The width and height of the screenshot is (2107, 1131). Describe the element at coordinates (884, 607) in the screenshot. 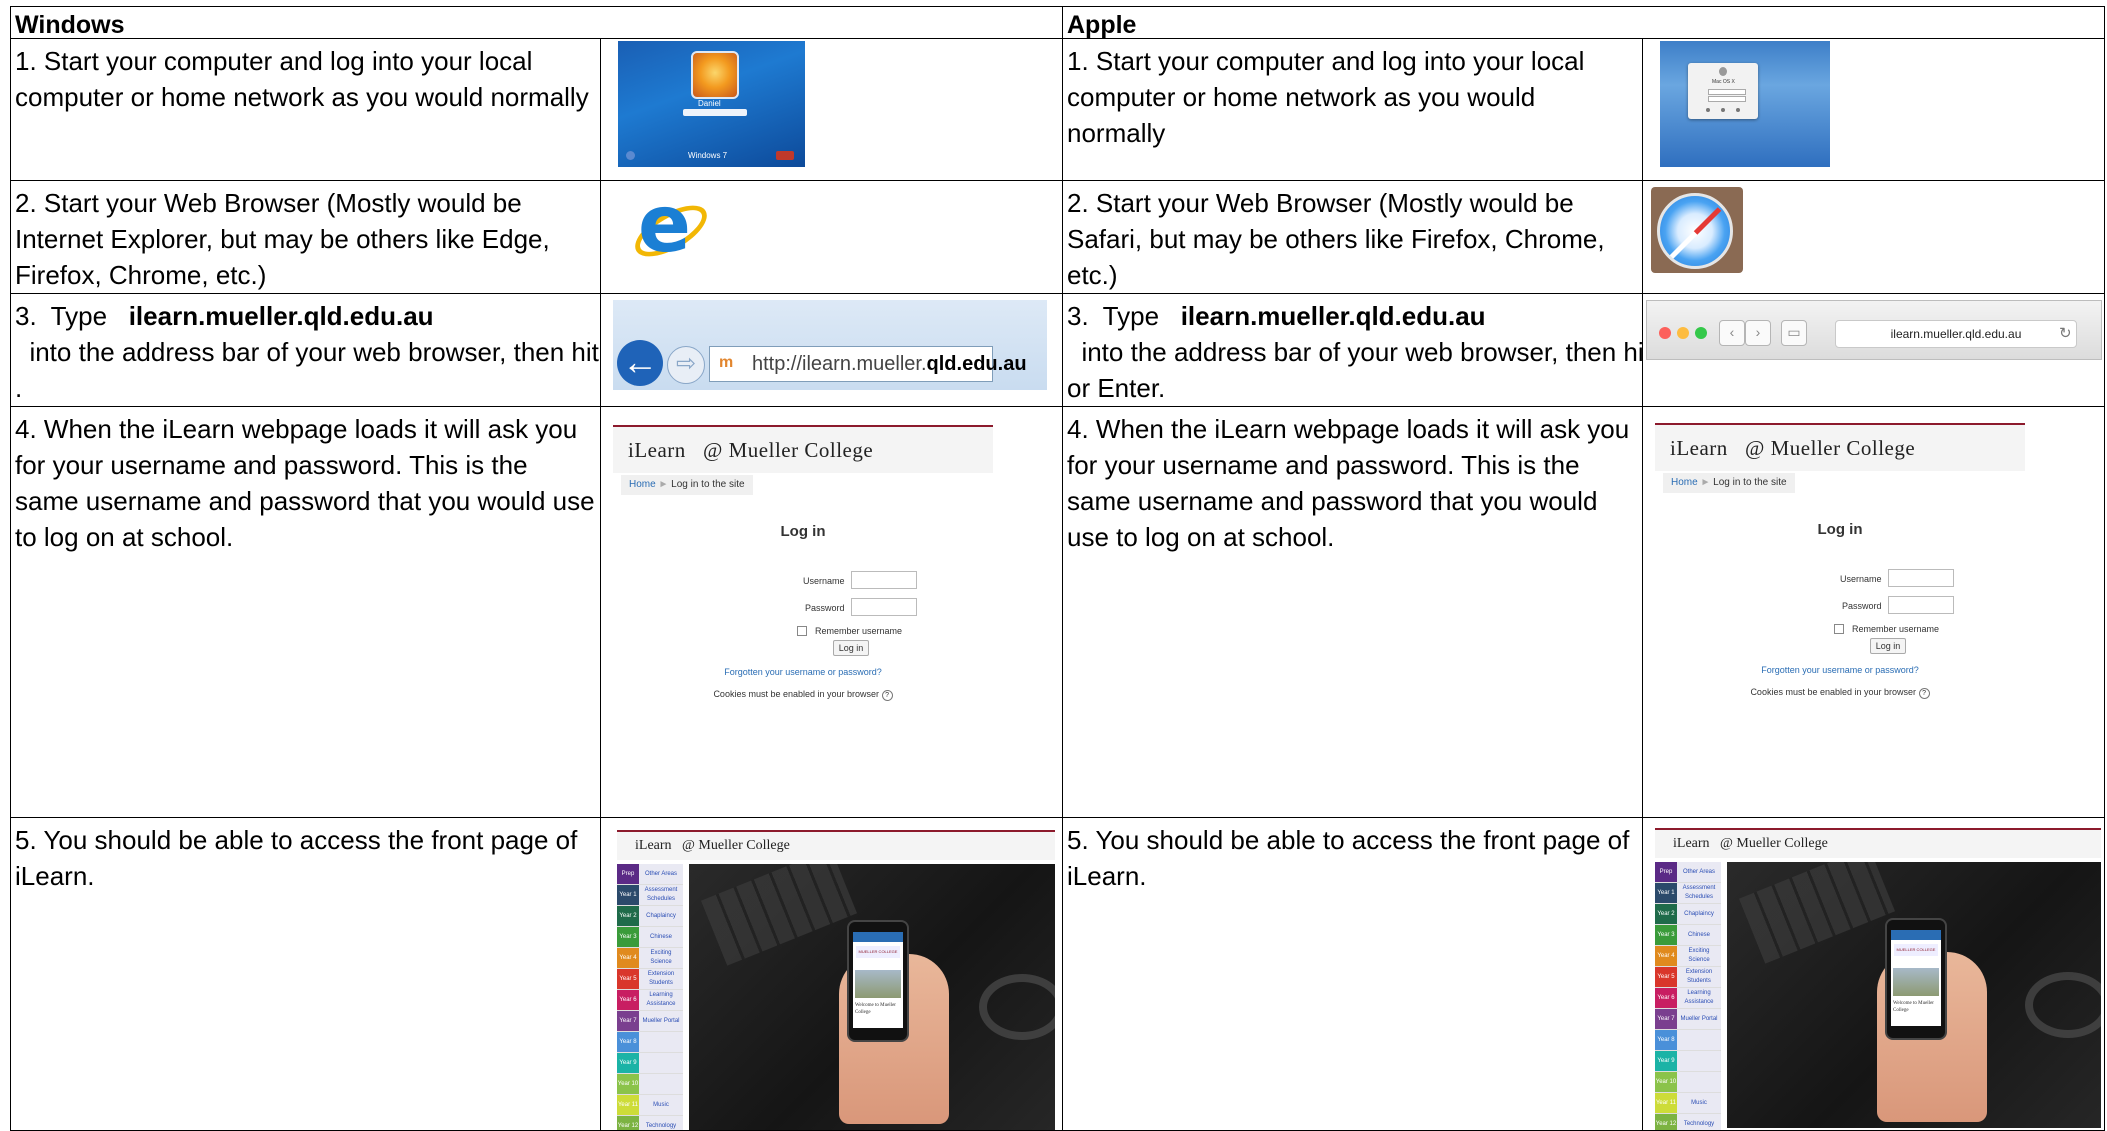

I see `password-input` at that location.